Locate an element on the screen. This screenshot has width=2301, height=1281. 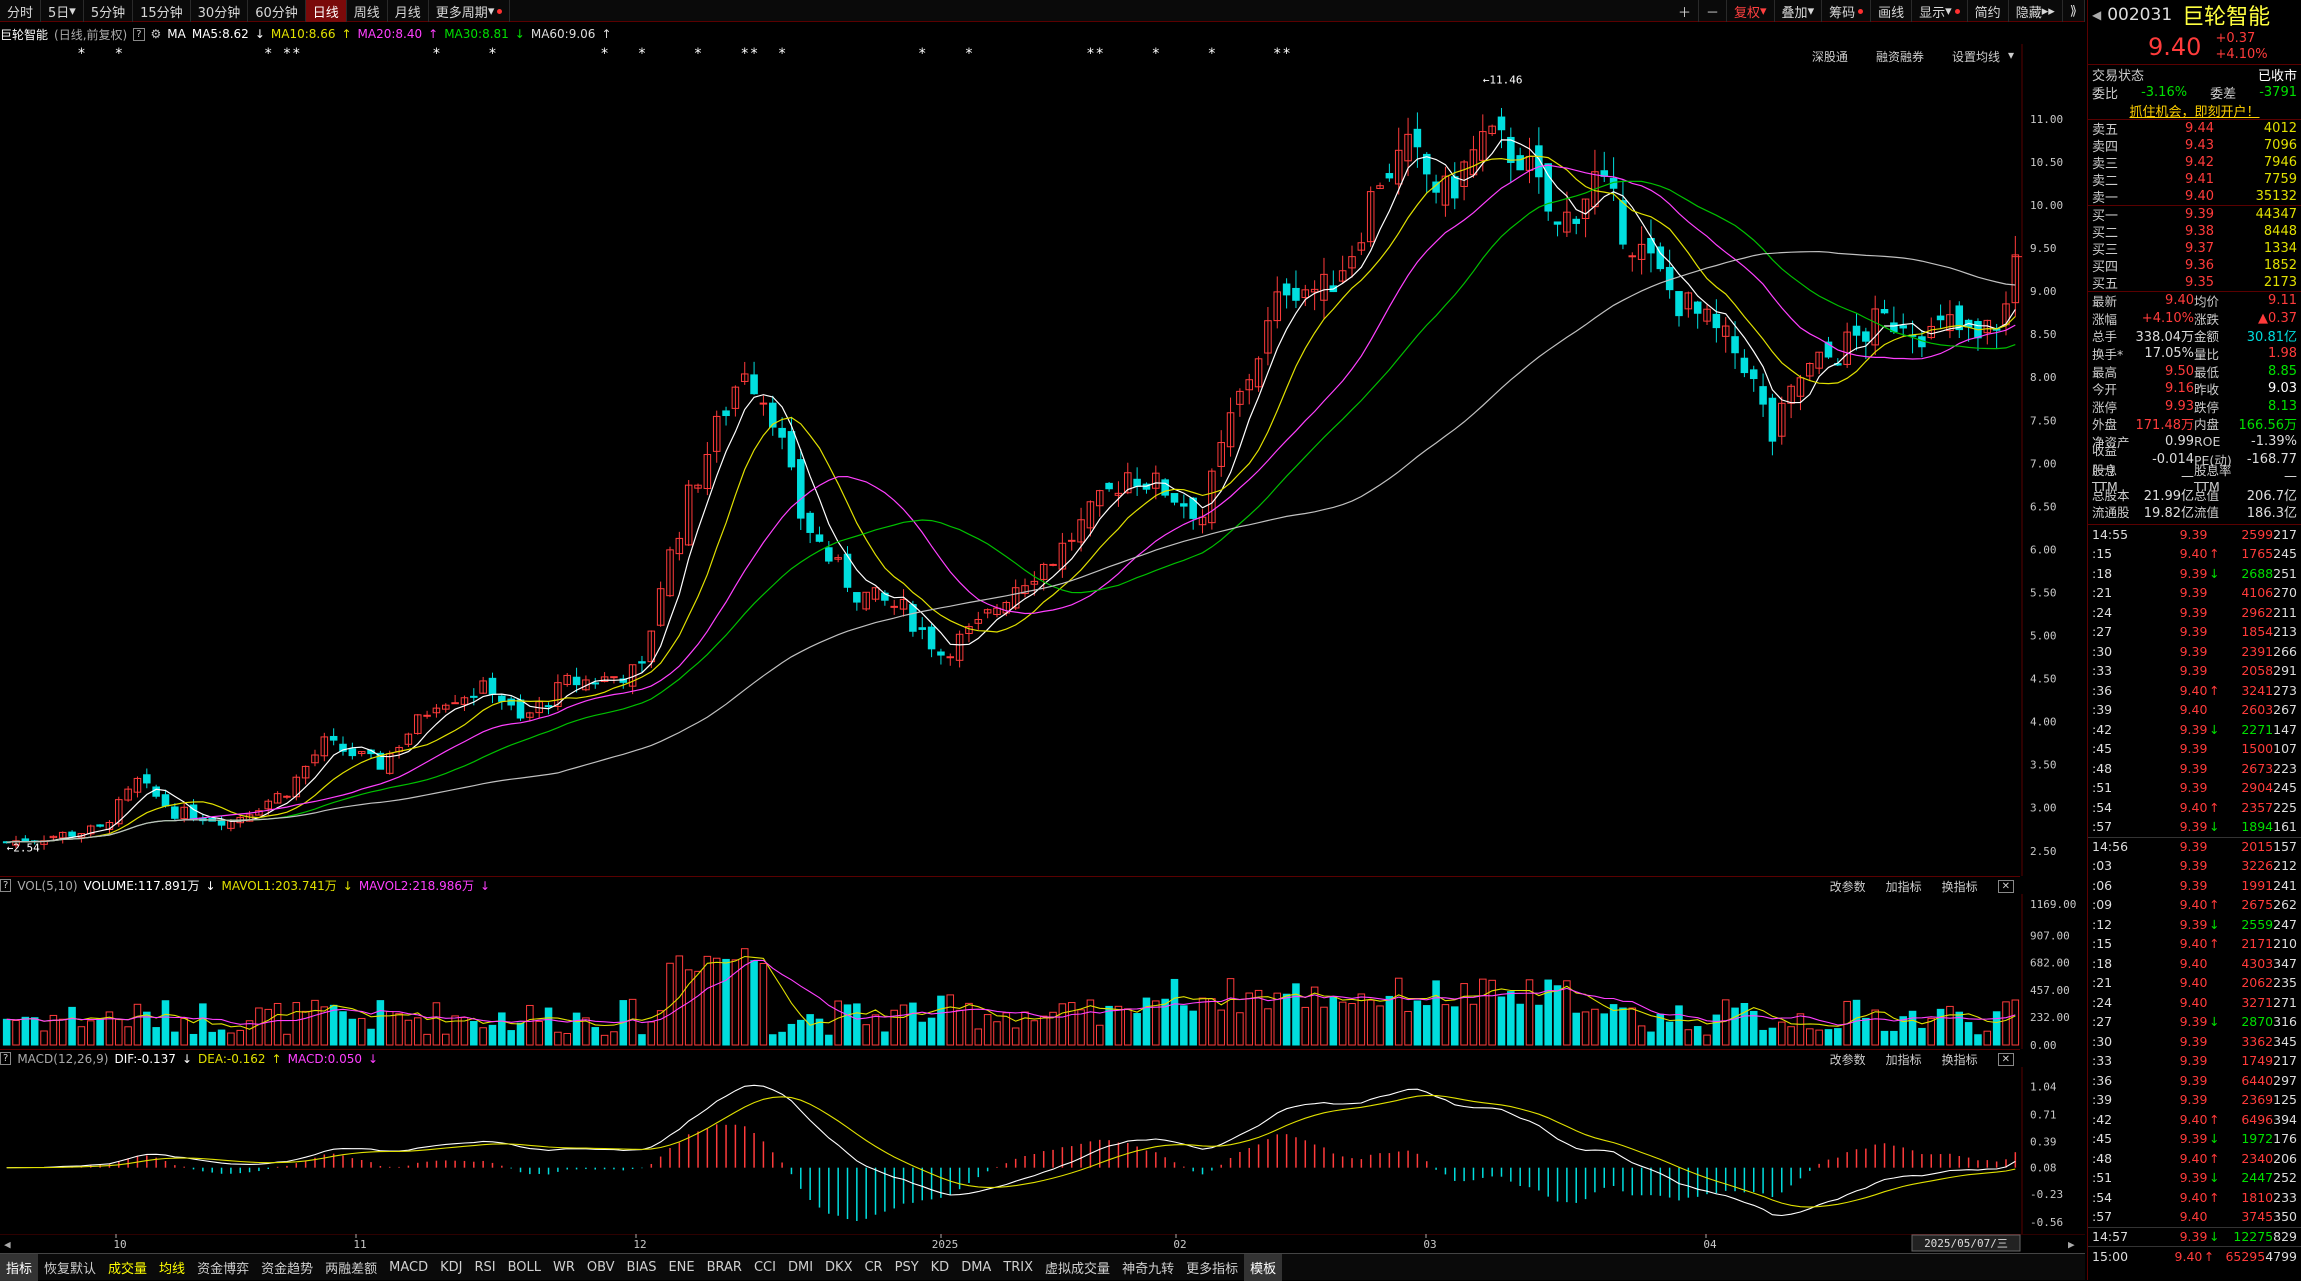
indicator-tab-17: DMI is located at coordinates (800, 1267).